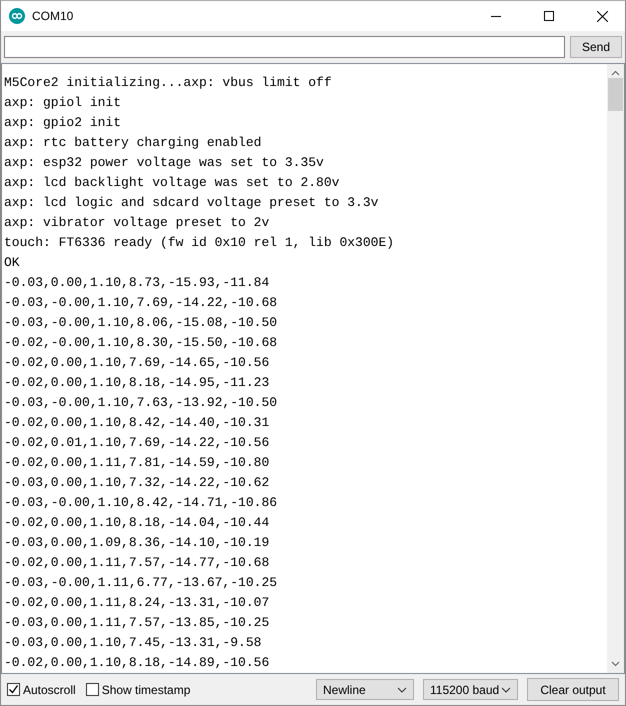 This screenshot has height=706, width=626. What do you see at coordinates (365, 689) in the screenshot?
I see `line-ending-dropdown: Newline` at bounding box center [365, 689].